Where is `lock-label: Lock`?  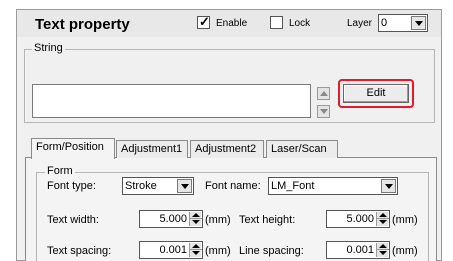 lock-label: Lock is located at coordinates (300, 23).